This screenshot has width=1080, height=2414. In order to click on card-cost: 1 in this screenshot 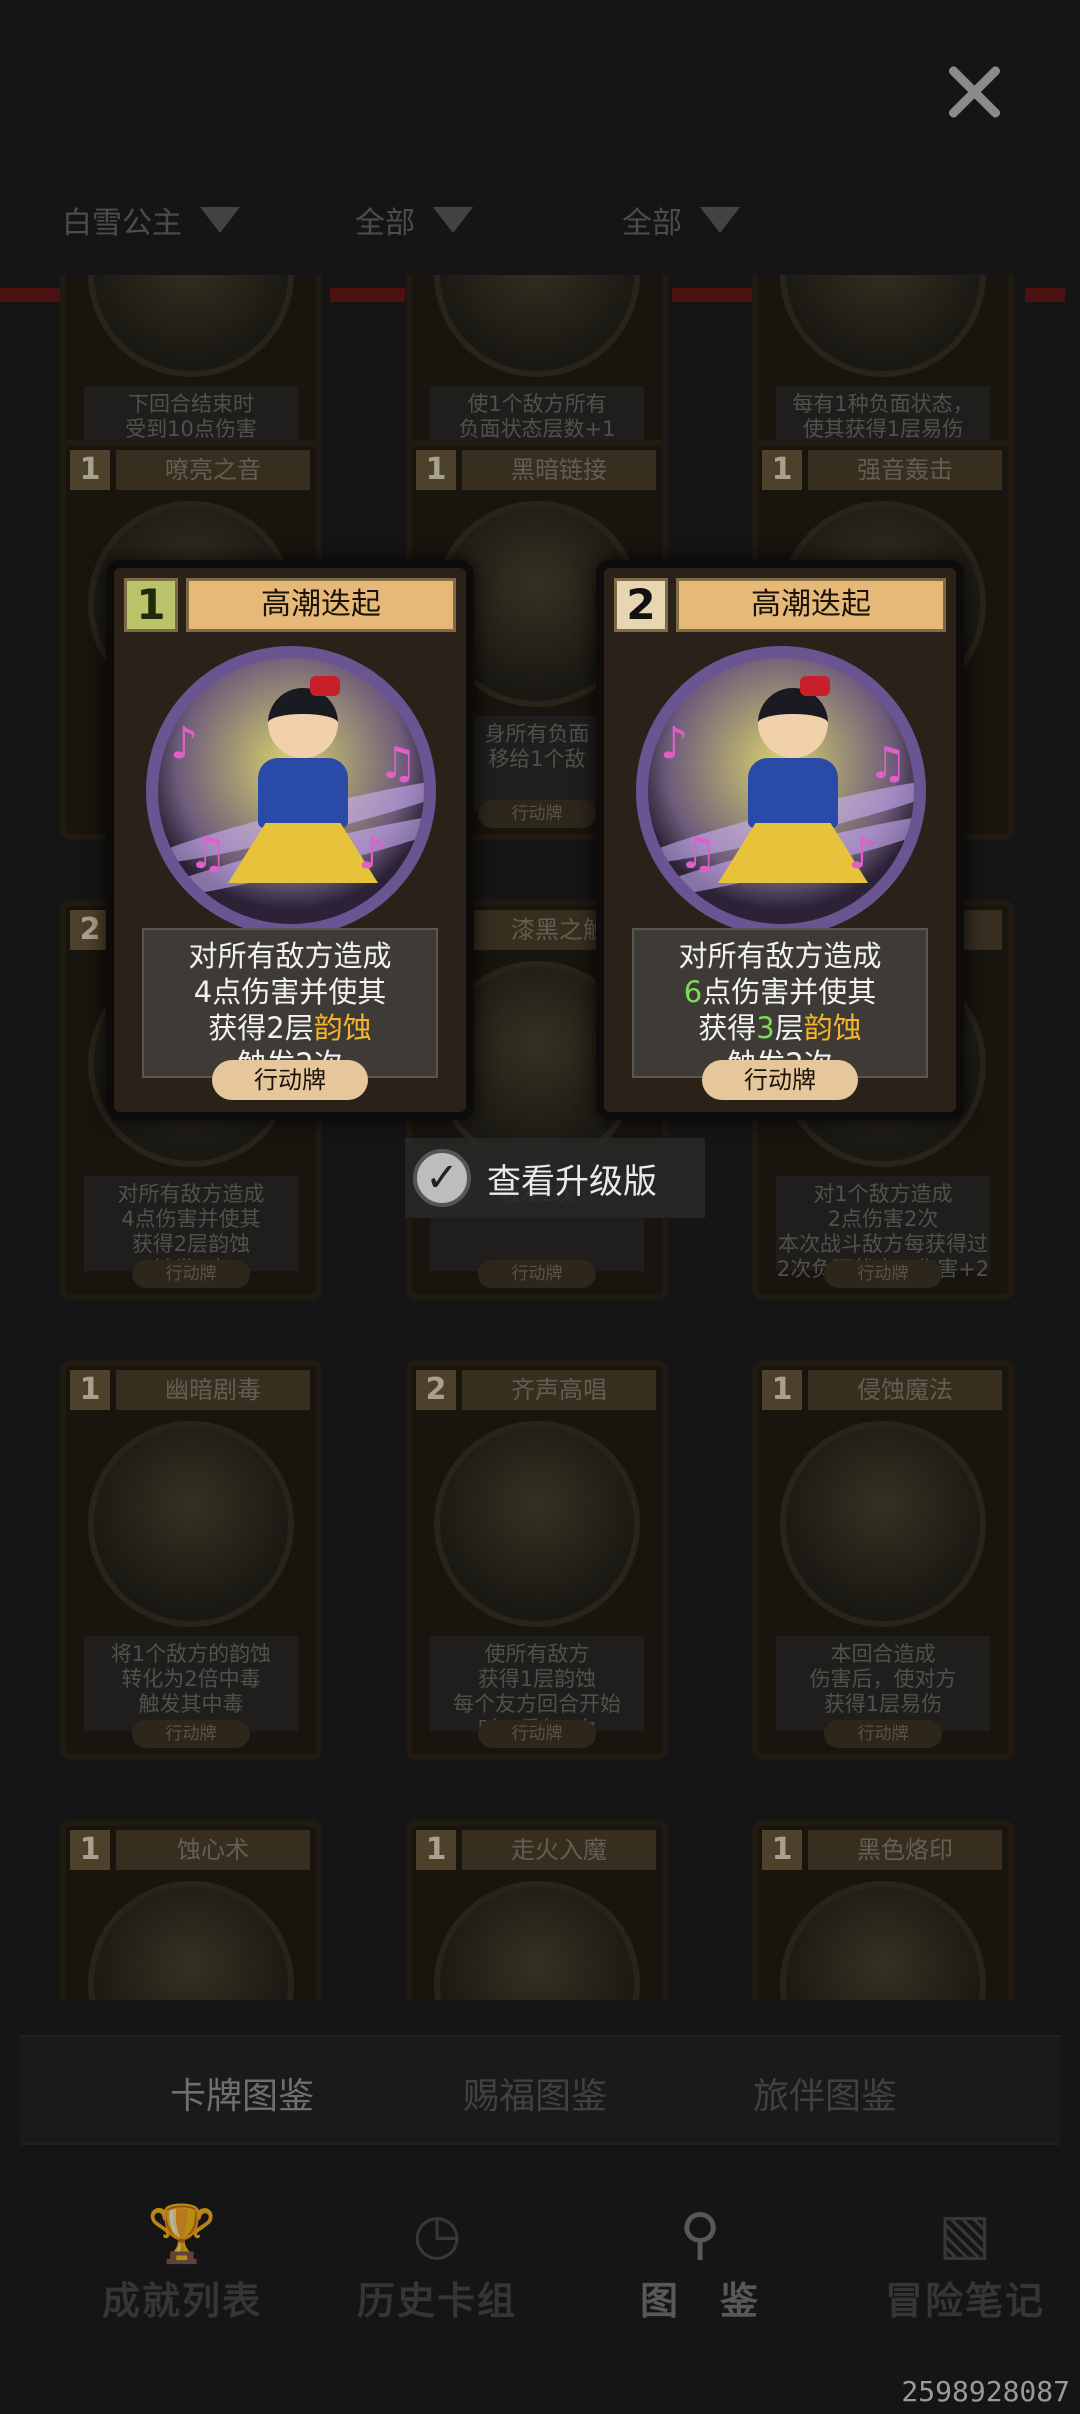, I will do `click(151, 605)`.